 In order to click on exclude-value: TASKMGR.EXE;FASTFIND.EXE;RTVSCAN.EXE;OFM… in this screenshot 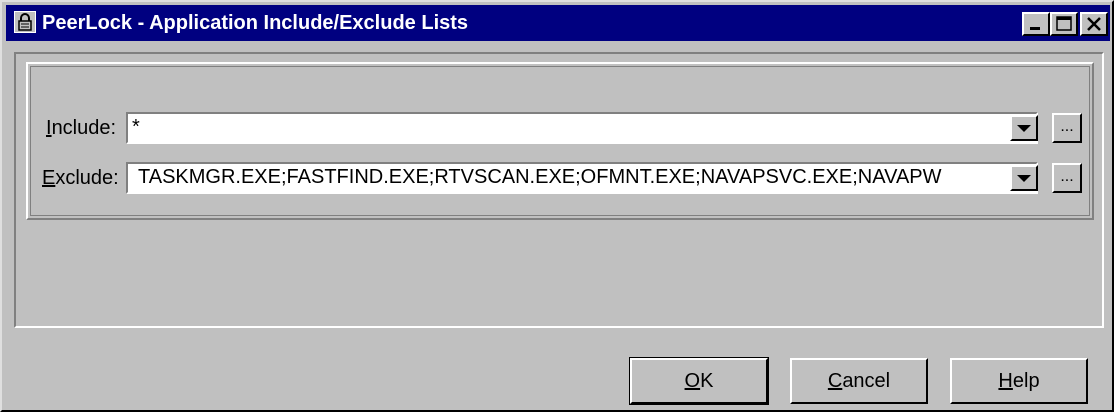, I will do `click(540, 177)`.